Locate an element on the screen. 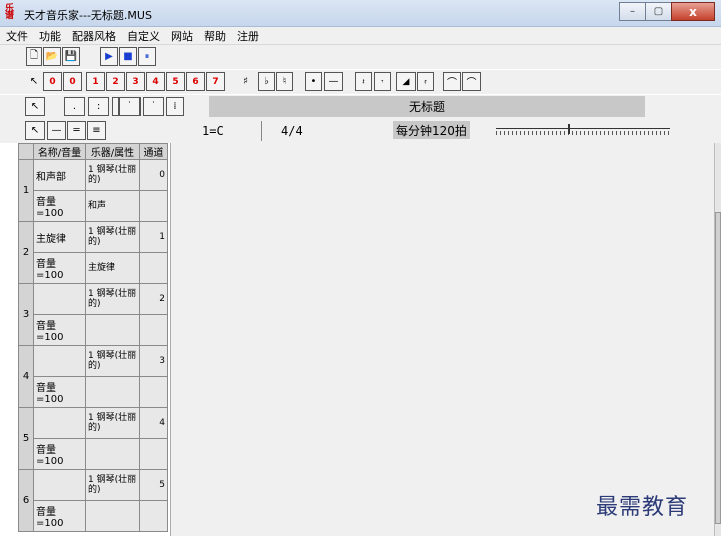 The image size is (721, 536). track-5-channel: 4 is located at coordinates (153, 423).